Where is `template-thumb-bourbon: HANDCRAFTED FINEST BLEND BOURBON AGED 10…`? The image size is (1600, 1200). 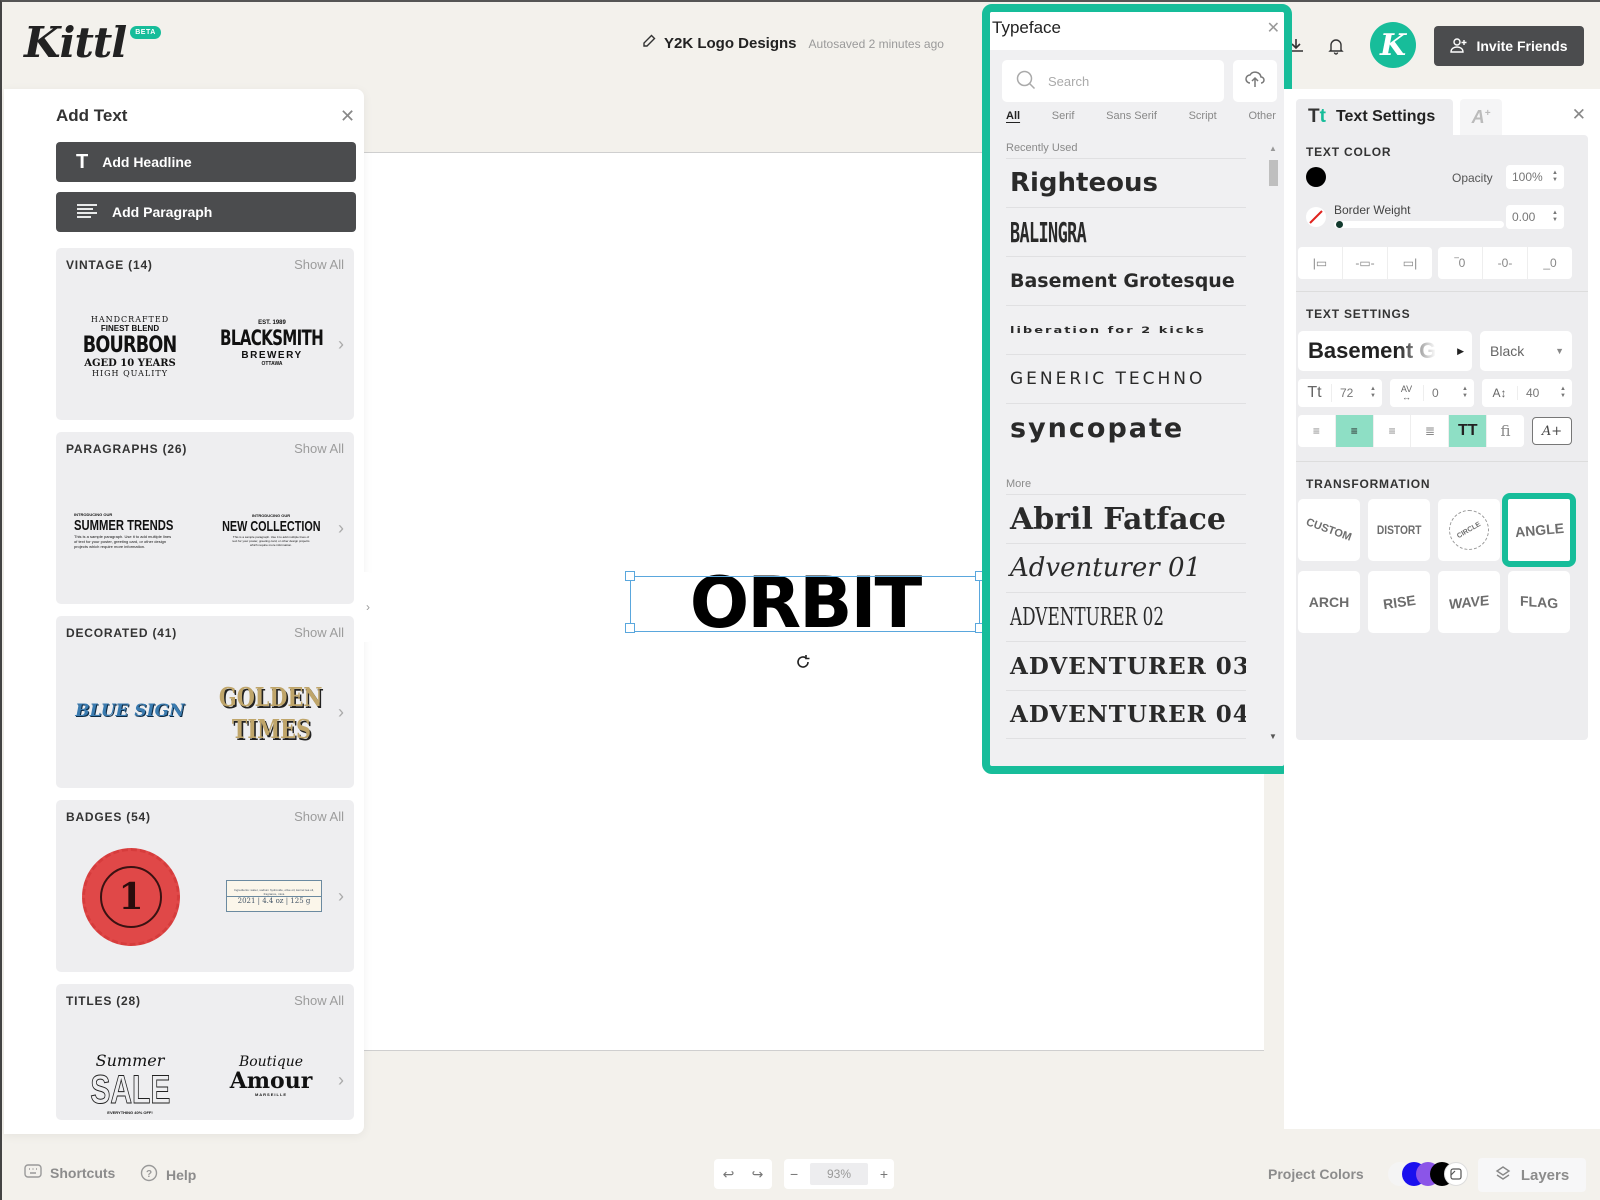
template-thumb-bourbon: HANDCRAFTED FINEST BLEND BOURBON AGED 10… is located at coordinates (130, 346).